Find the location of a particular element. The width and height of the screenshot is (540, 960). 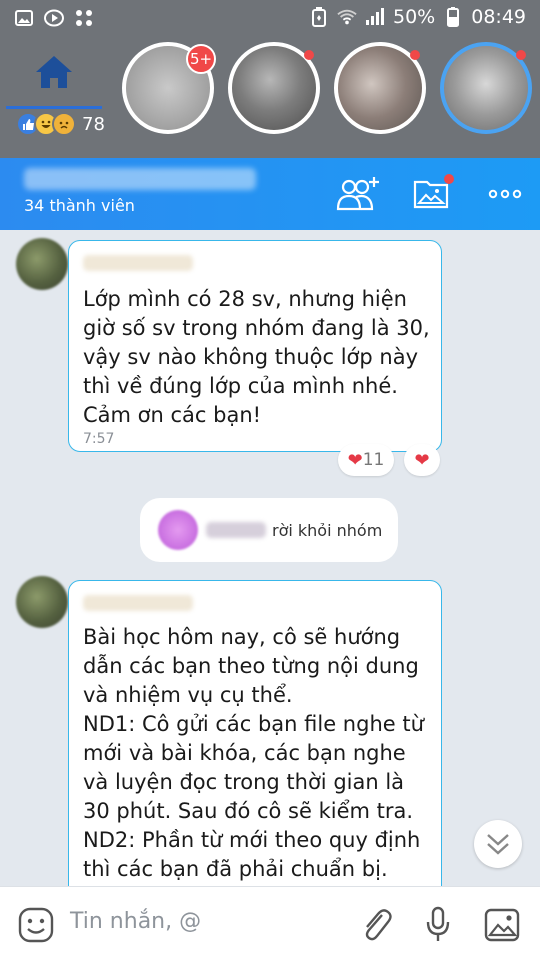

clock: 08:49 is located at coordinates (498, 17).